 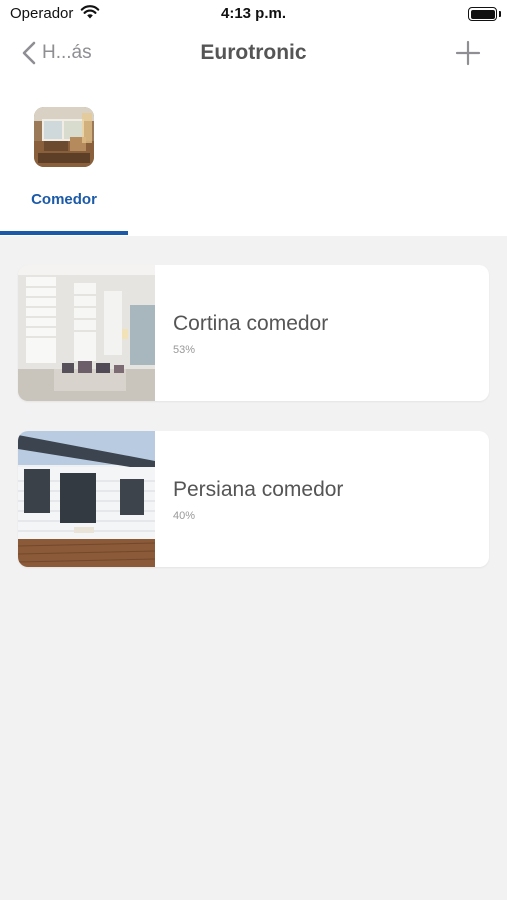 I want to click on status-time: 4:13 p.m., so click(x=253, y=13).